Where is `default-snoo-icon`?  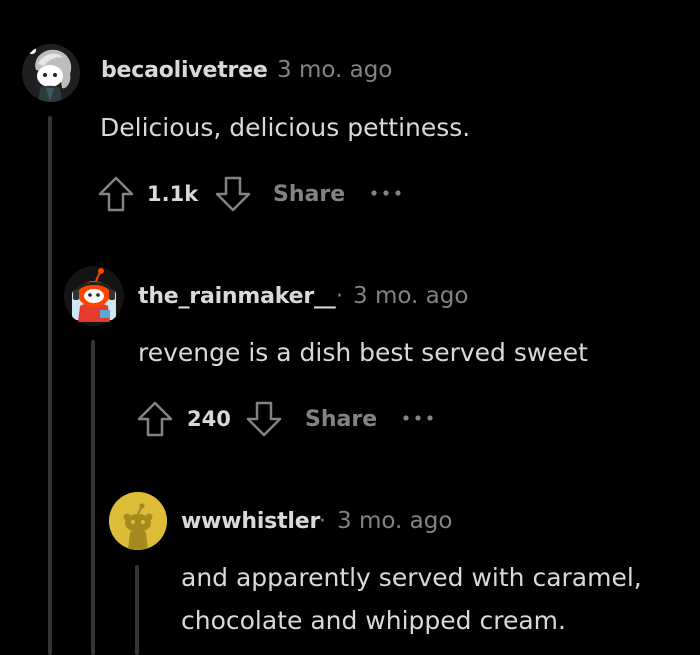
default-snoo-icon is located at coordinates (138, 521).